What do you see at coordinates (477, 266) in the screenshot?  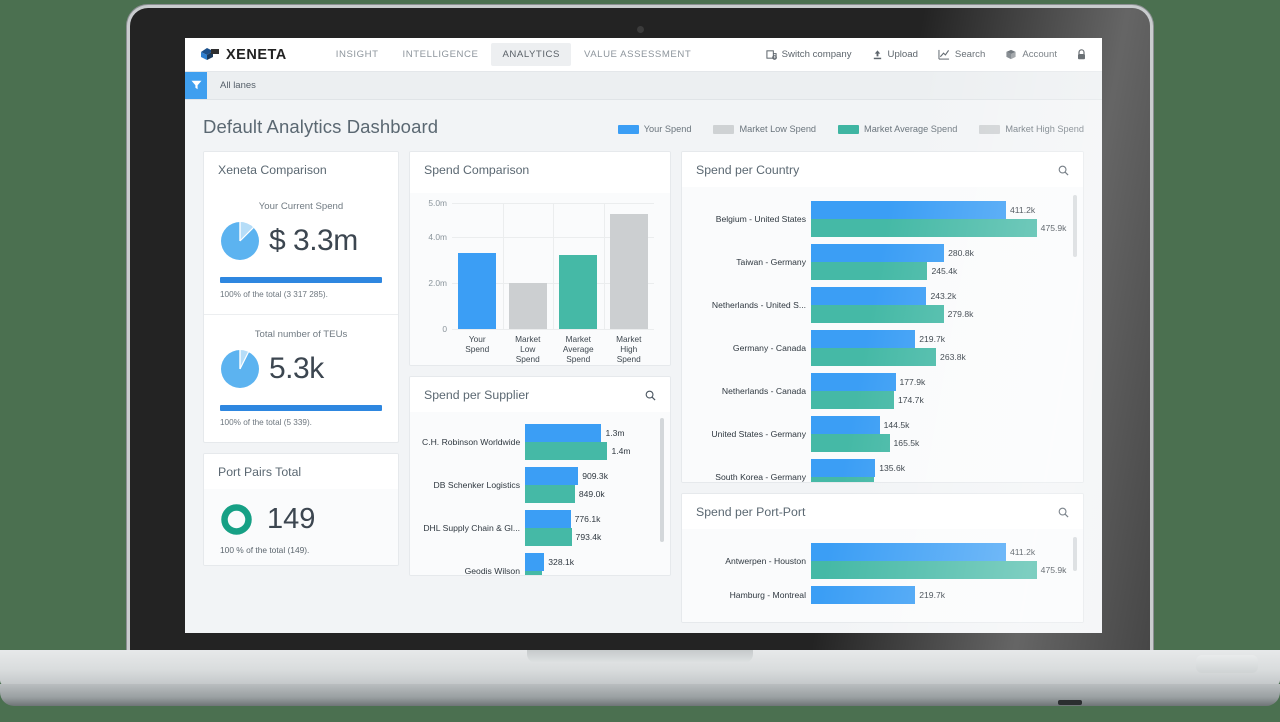 I see `bar-column-your-spend` at bounding box center [477, 266].